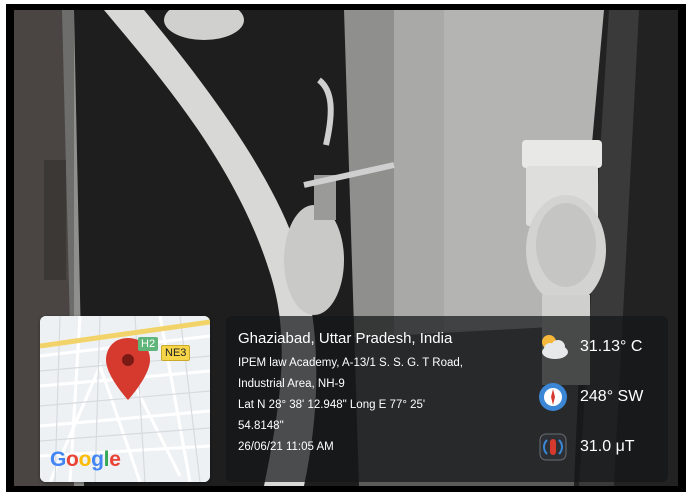  I want to click on cloud-sun-icon, so click(555, 347).